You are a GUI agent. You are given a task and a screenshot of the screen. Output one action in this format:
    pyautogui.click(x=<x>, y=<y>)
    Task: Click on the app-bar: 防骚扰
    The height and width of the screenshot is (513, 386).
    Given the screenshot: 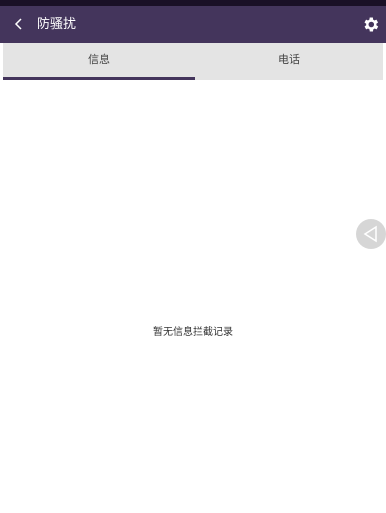 What is the action you would take?
    pyautogui.click(x=193, y=24)
    